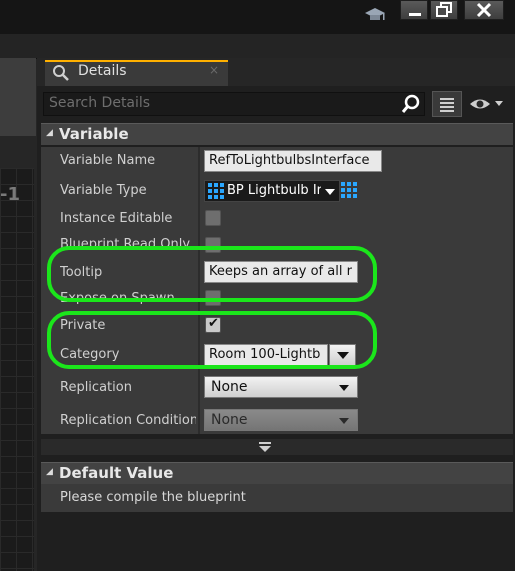 This screenshot has width=515, height=571. Describe the element at coordinates (100, 103) in the screenshot. I see `search-placeholder: Search Details` at that location.